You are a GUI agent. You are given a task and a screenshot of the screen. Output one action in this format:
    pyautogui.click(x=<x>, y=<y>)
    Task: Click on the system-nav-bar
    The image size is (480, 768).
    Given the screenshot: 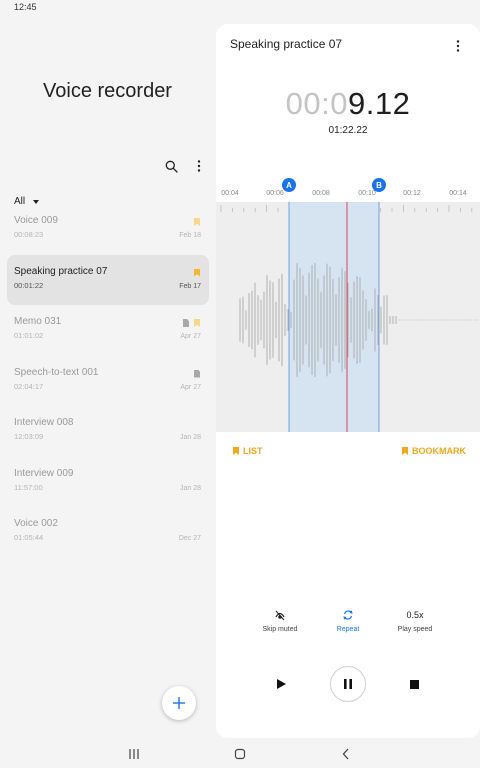 What is the action you would take?
    pyautogui.click(x=240, y=754)
    